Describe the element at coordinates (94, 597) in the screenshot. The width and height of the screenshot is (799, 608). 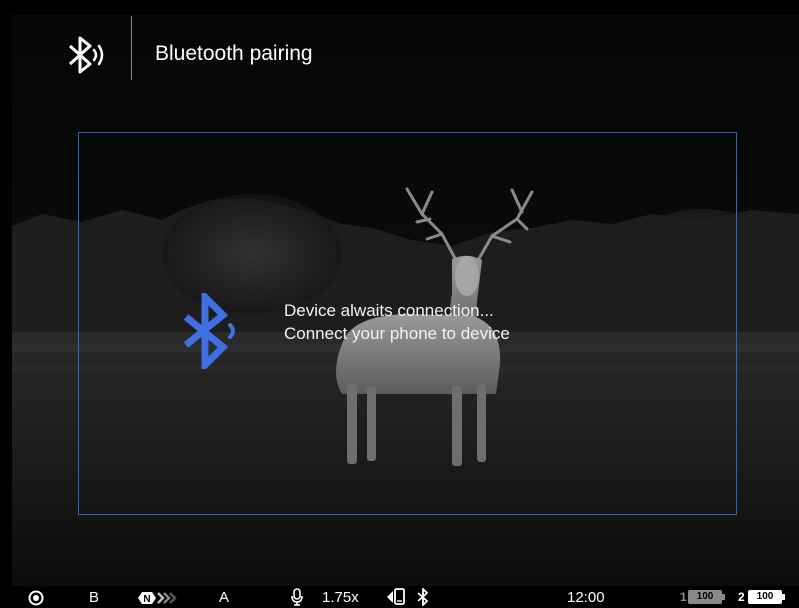
I see `mode-b-indicator: B` at that location.